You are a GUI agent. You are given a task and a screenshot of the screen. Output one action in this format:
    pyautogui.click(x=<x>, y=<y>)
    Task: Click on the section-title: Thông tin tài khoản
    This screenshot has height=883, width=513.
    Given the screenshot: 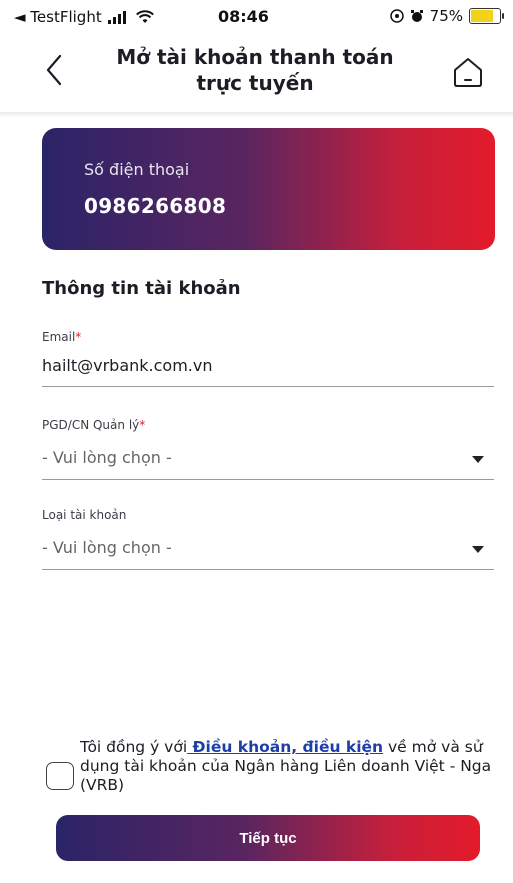 What is the action you would take?
    pyautogui.click(x=141, y=288)
    